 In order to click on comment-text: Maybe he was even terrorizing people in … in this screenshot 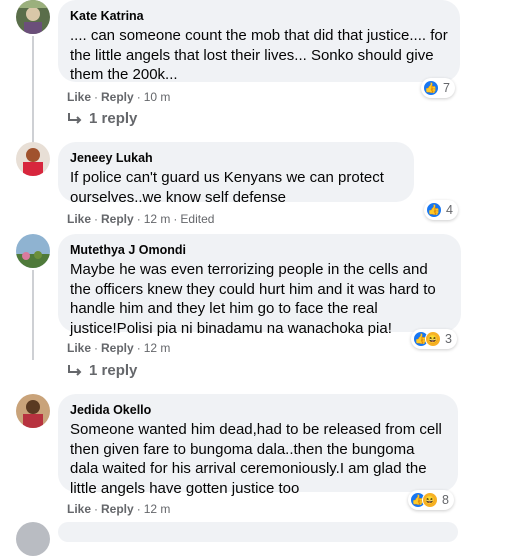, I will do `click(253, 299)`.